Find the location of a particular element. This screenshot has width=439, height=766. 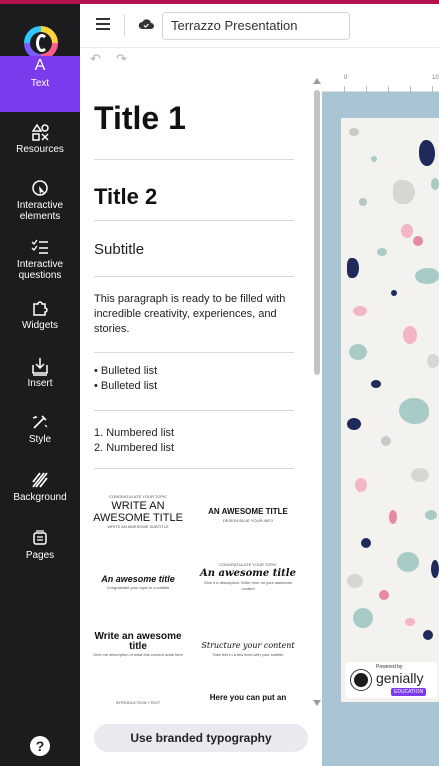

sidebar-item-insert: Insert is located at coordinates (40, 384).